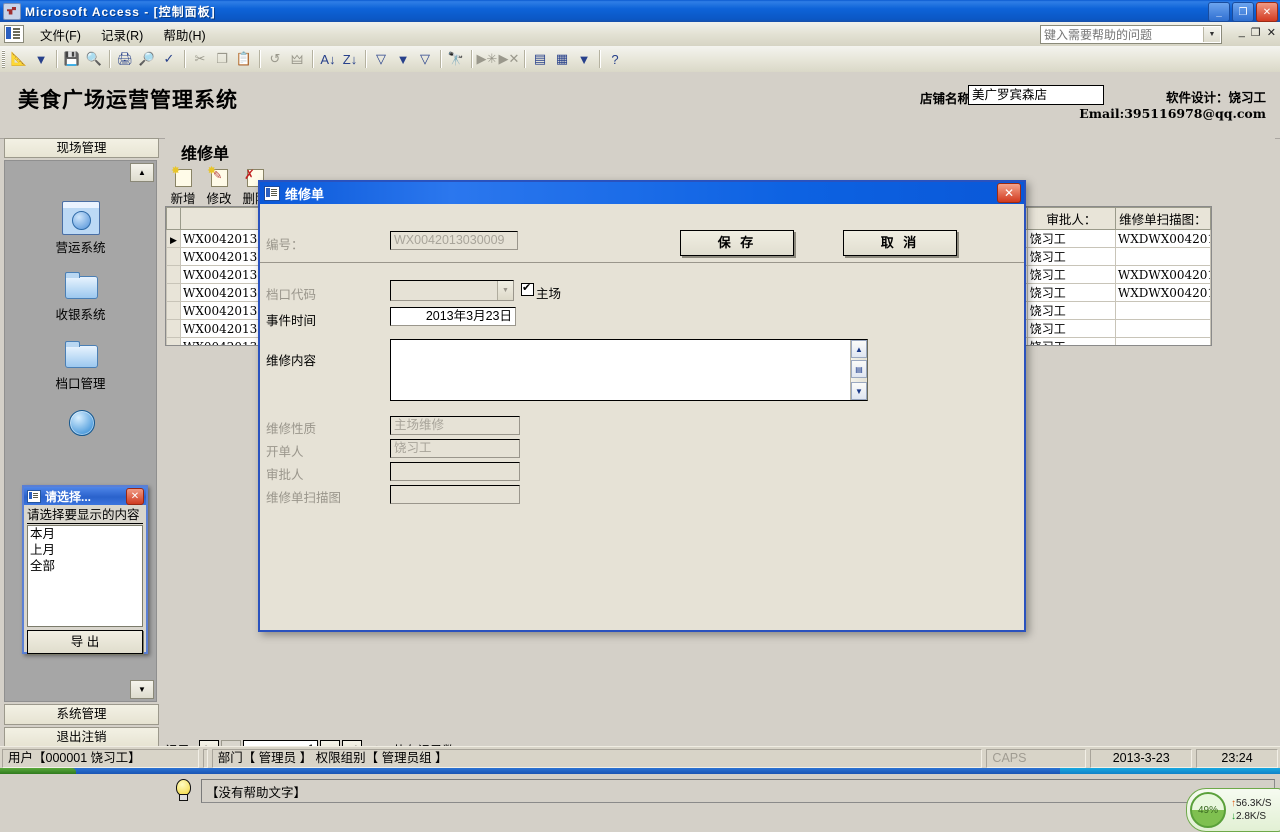 The image size is (1280, 832). Describe the element at coordinates (184, 34) in the screenshot. I see `menu-item-help: 帮助(H)` at that location.